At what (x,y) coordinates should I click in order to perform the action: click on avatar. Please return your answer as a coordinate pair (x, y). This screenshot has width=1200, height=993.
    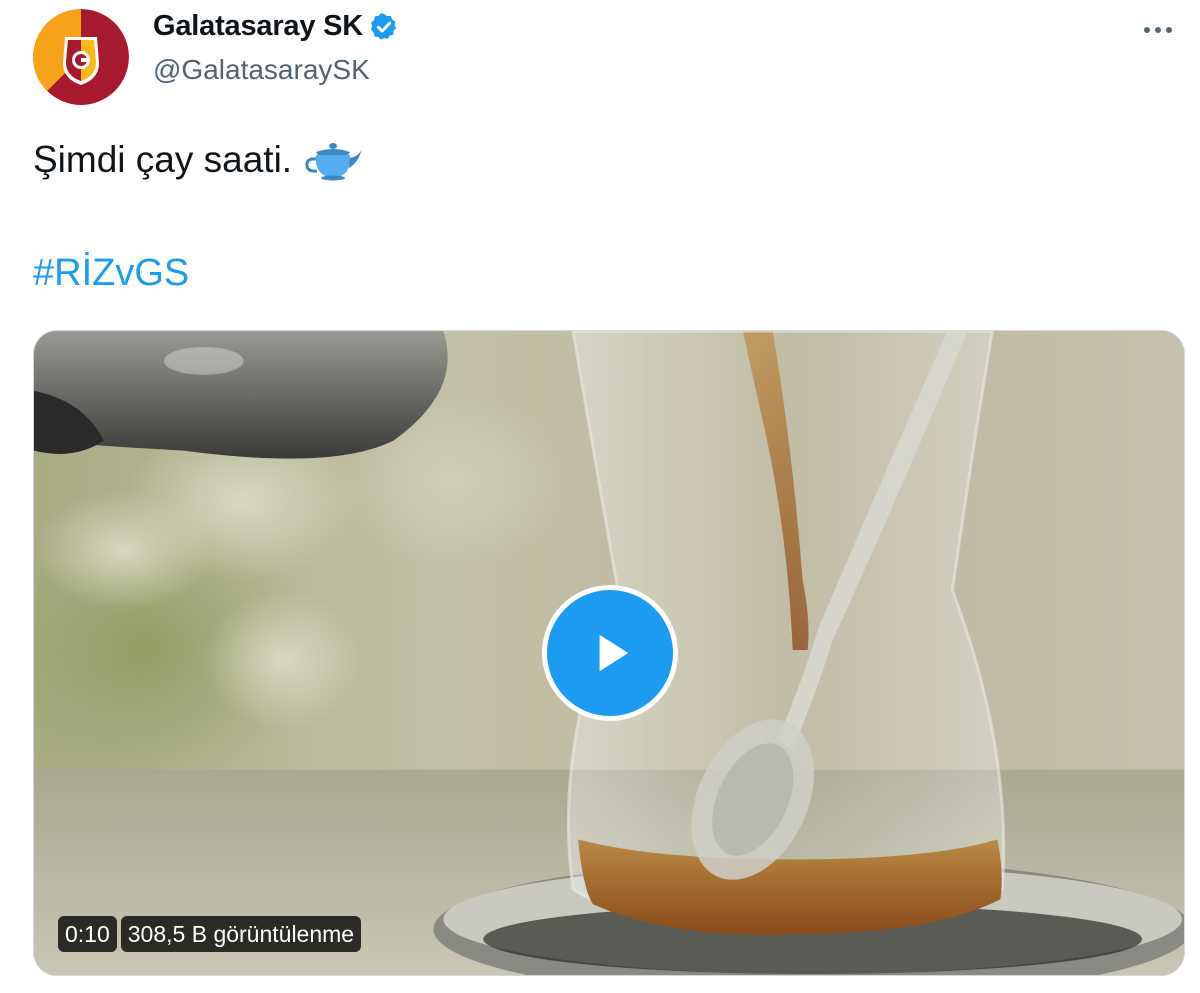
    Looking at the image, I should click on (81, 57).